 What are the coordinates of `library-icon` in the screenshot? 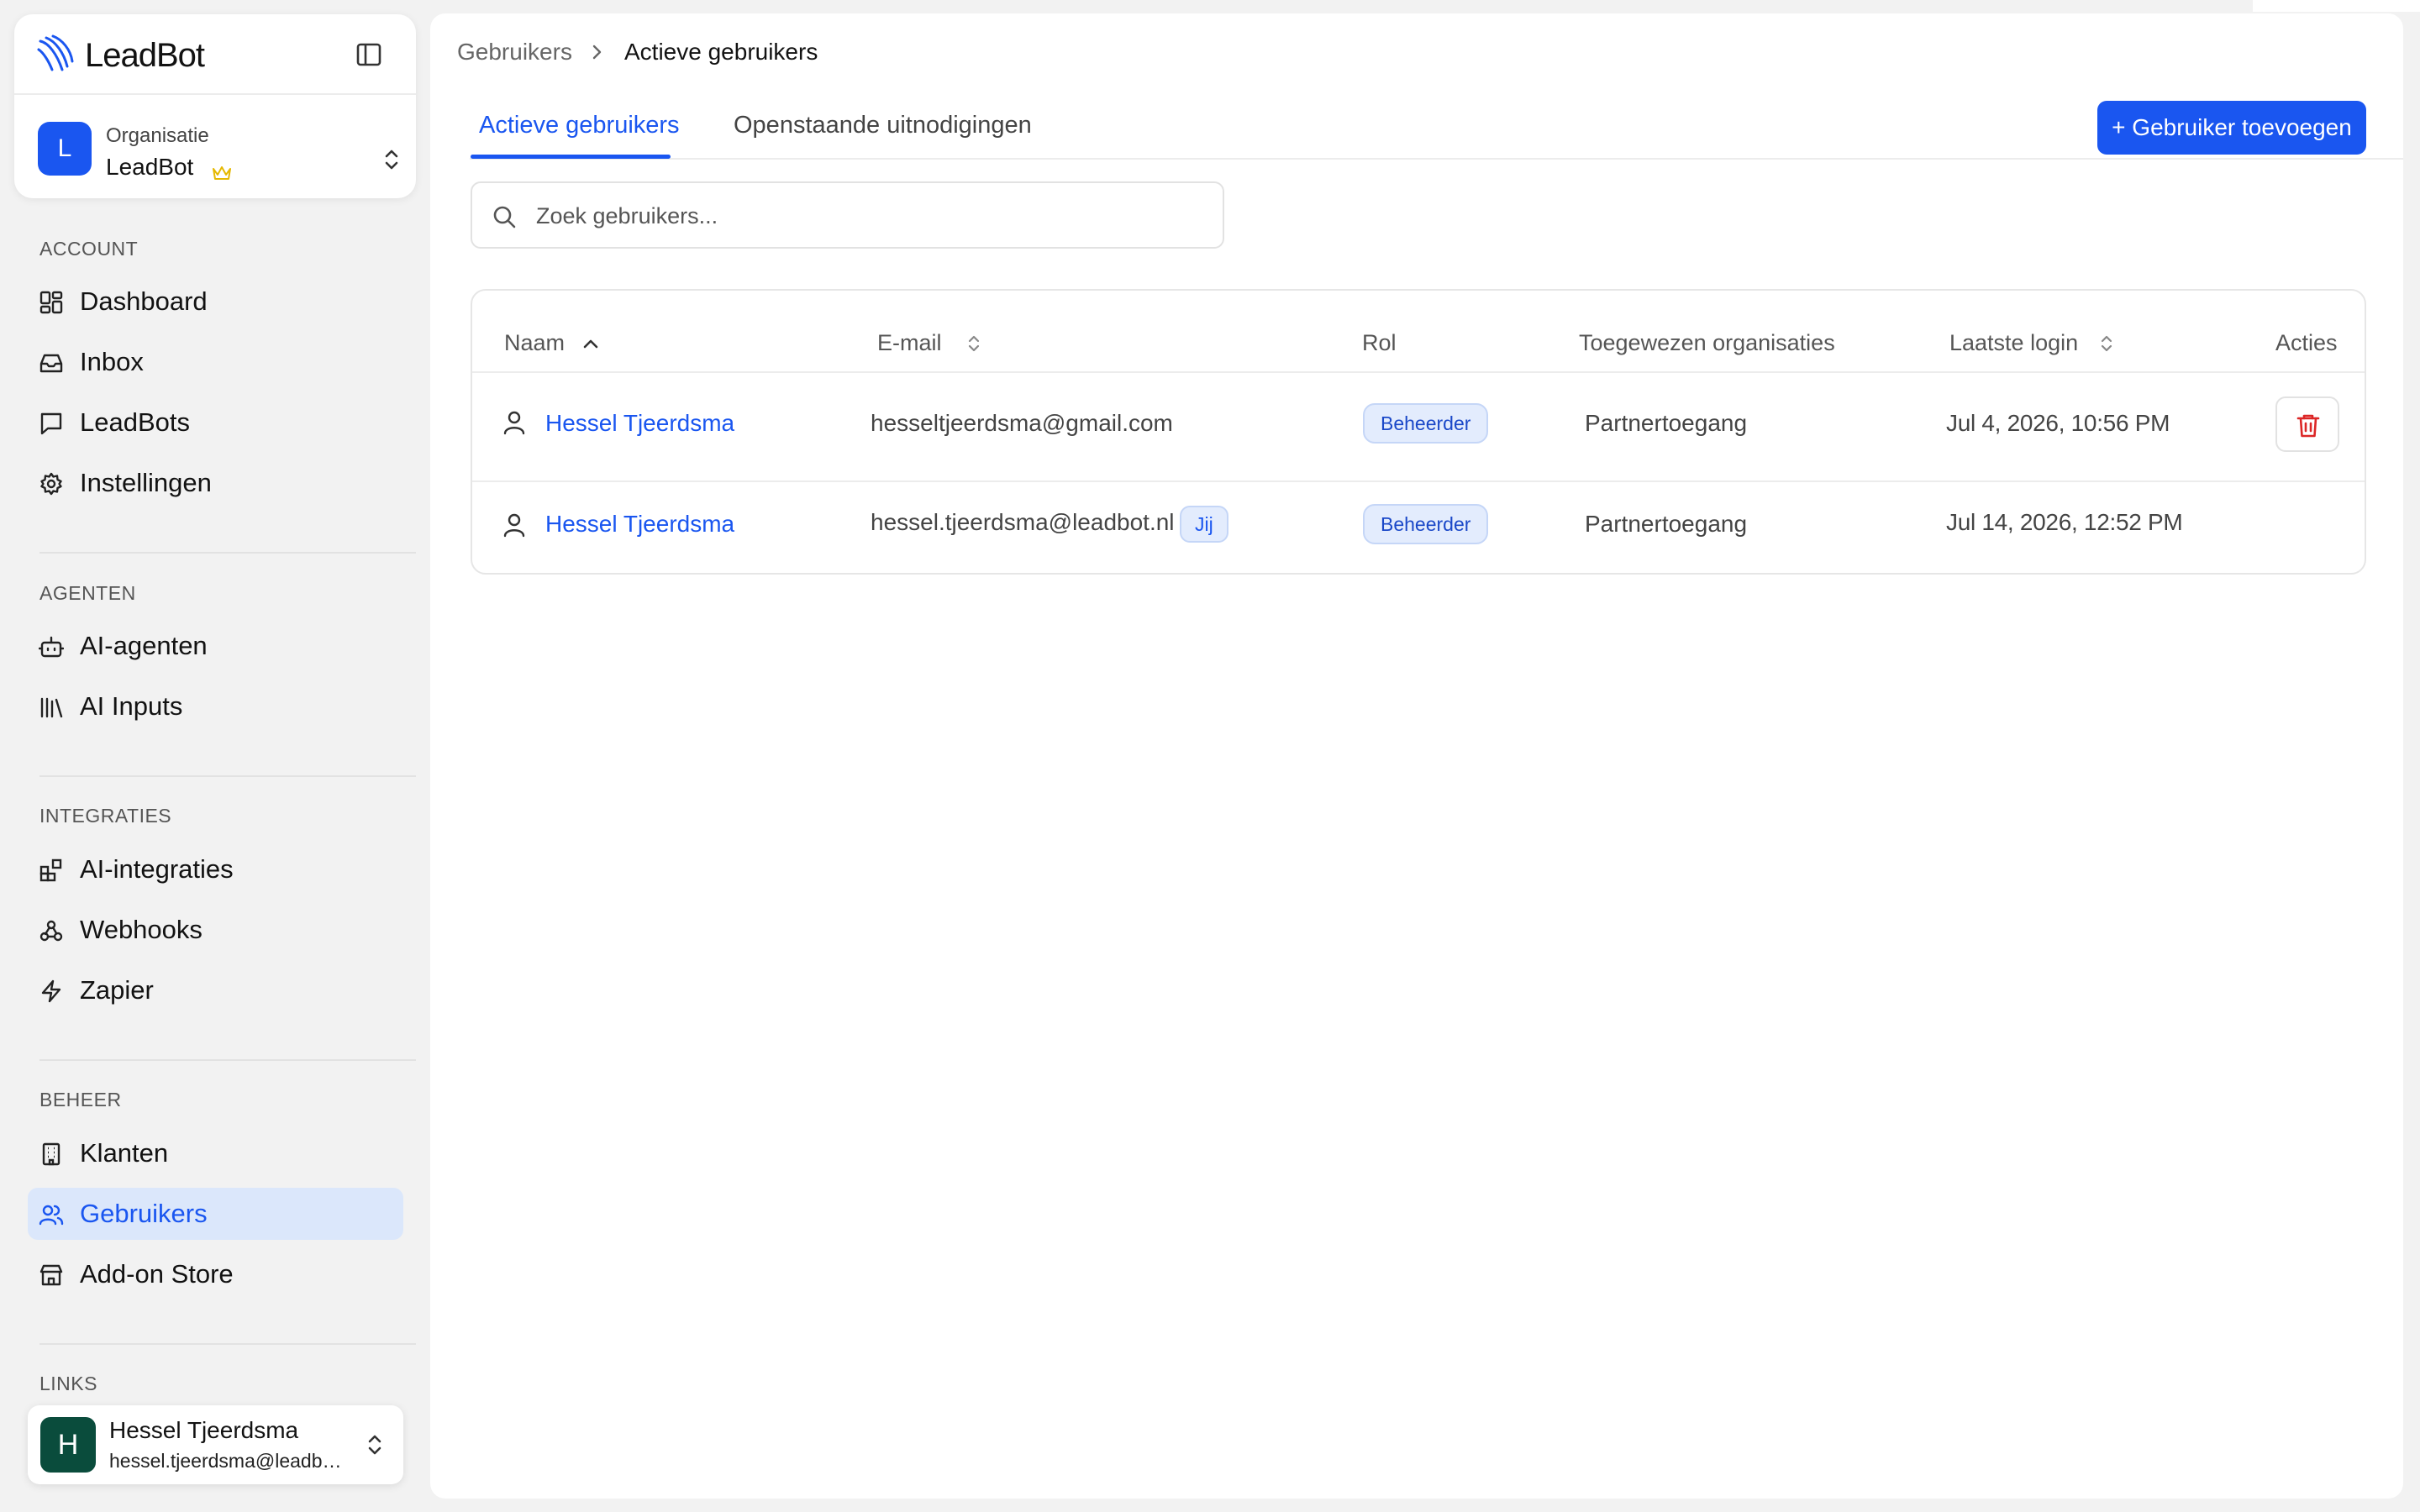 It's located at (52, 707).